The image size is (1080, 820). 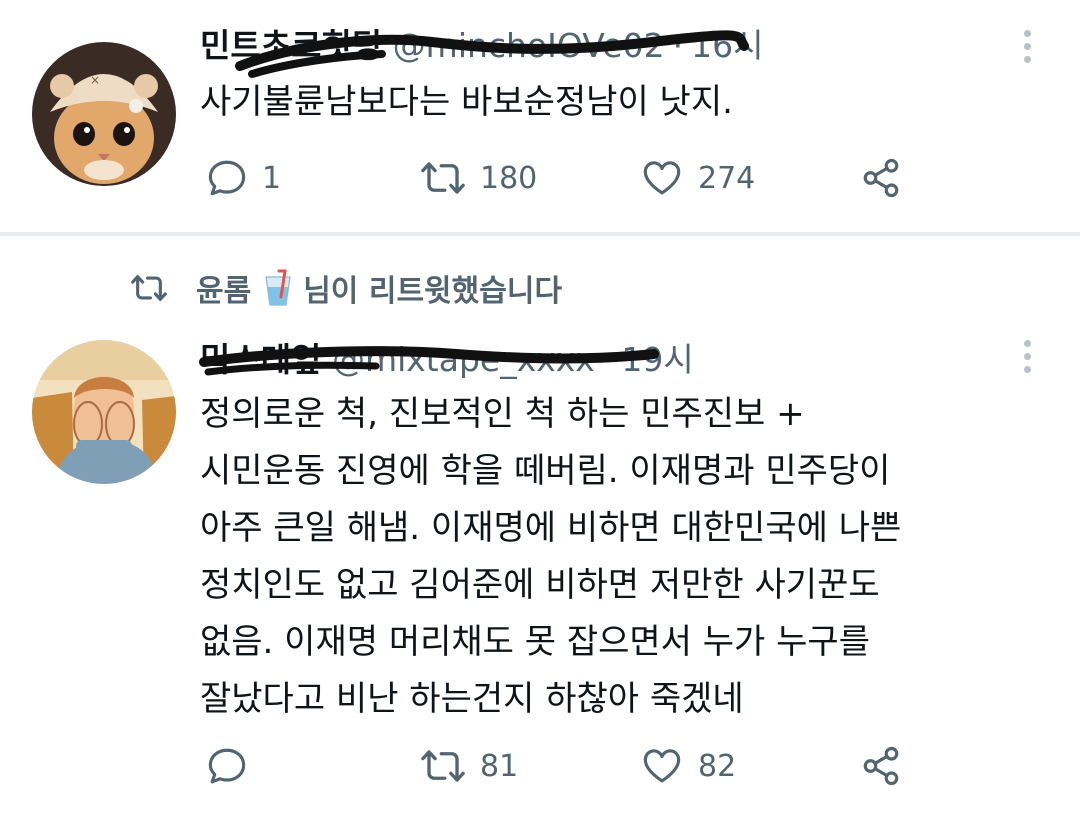 I want to click on display-name: 민트초코힛팅, so click(x=291, y=45).